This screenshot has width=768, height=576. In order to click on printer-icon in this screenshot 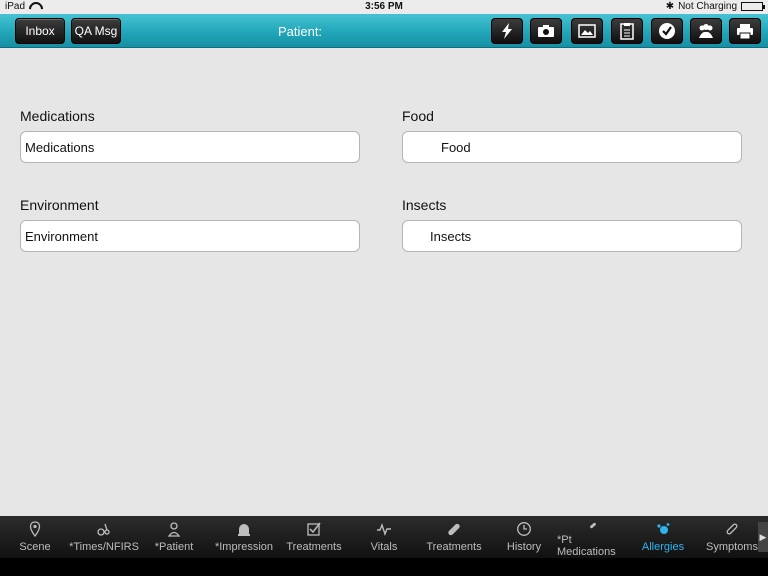, I will do `click(745, 32)`.